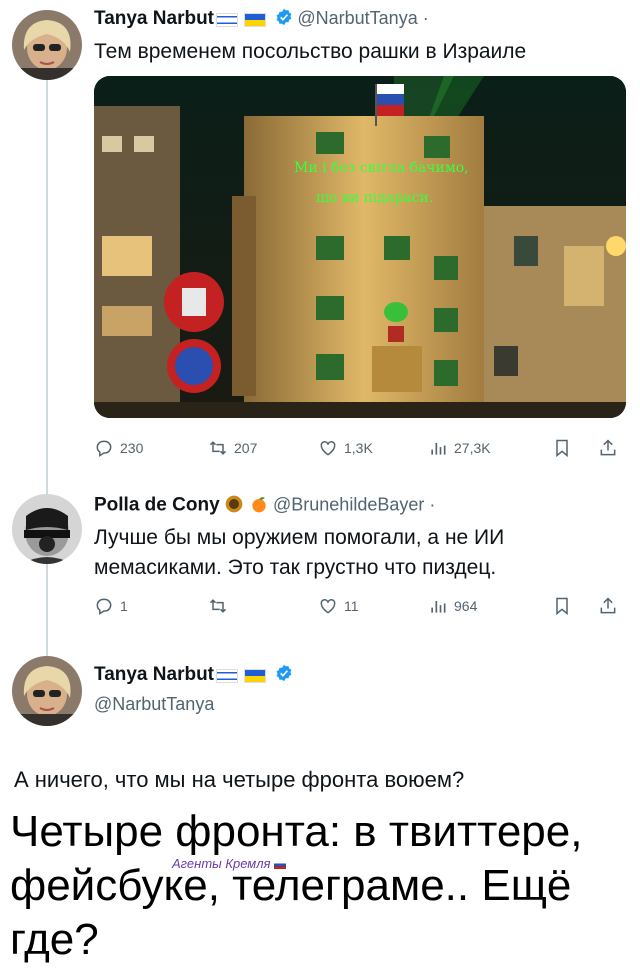 The image size is (640, 978). Describe the element at coordinates (234, 506) in the screenshot. I see `badge-emoji-icon` at that location.